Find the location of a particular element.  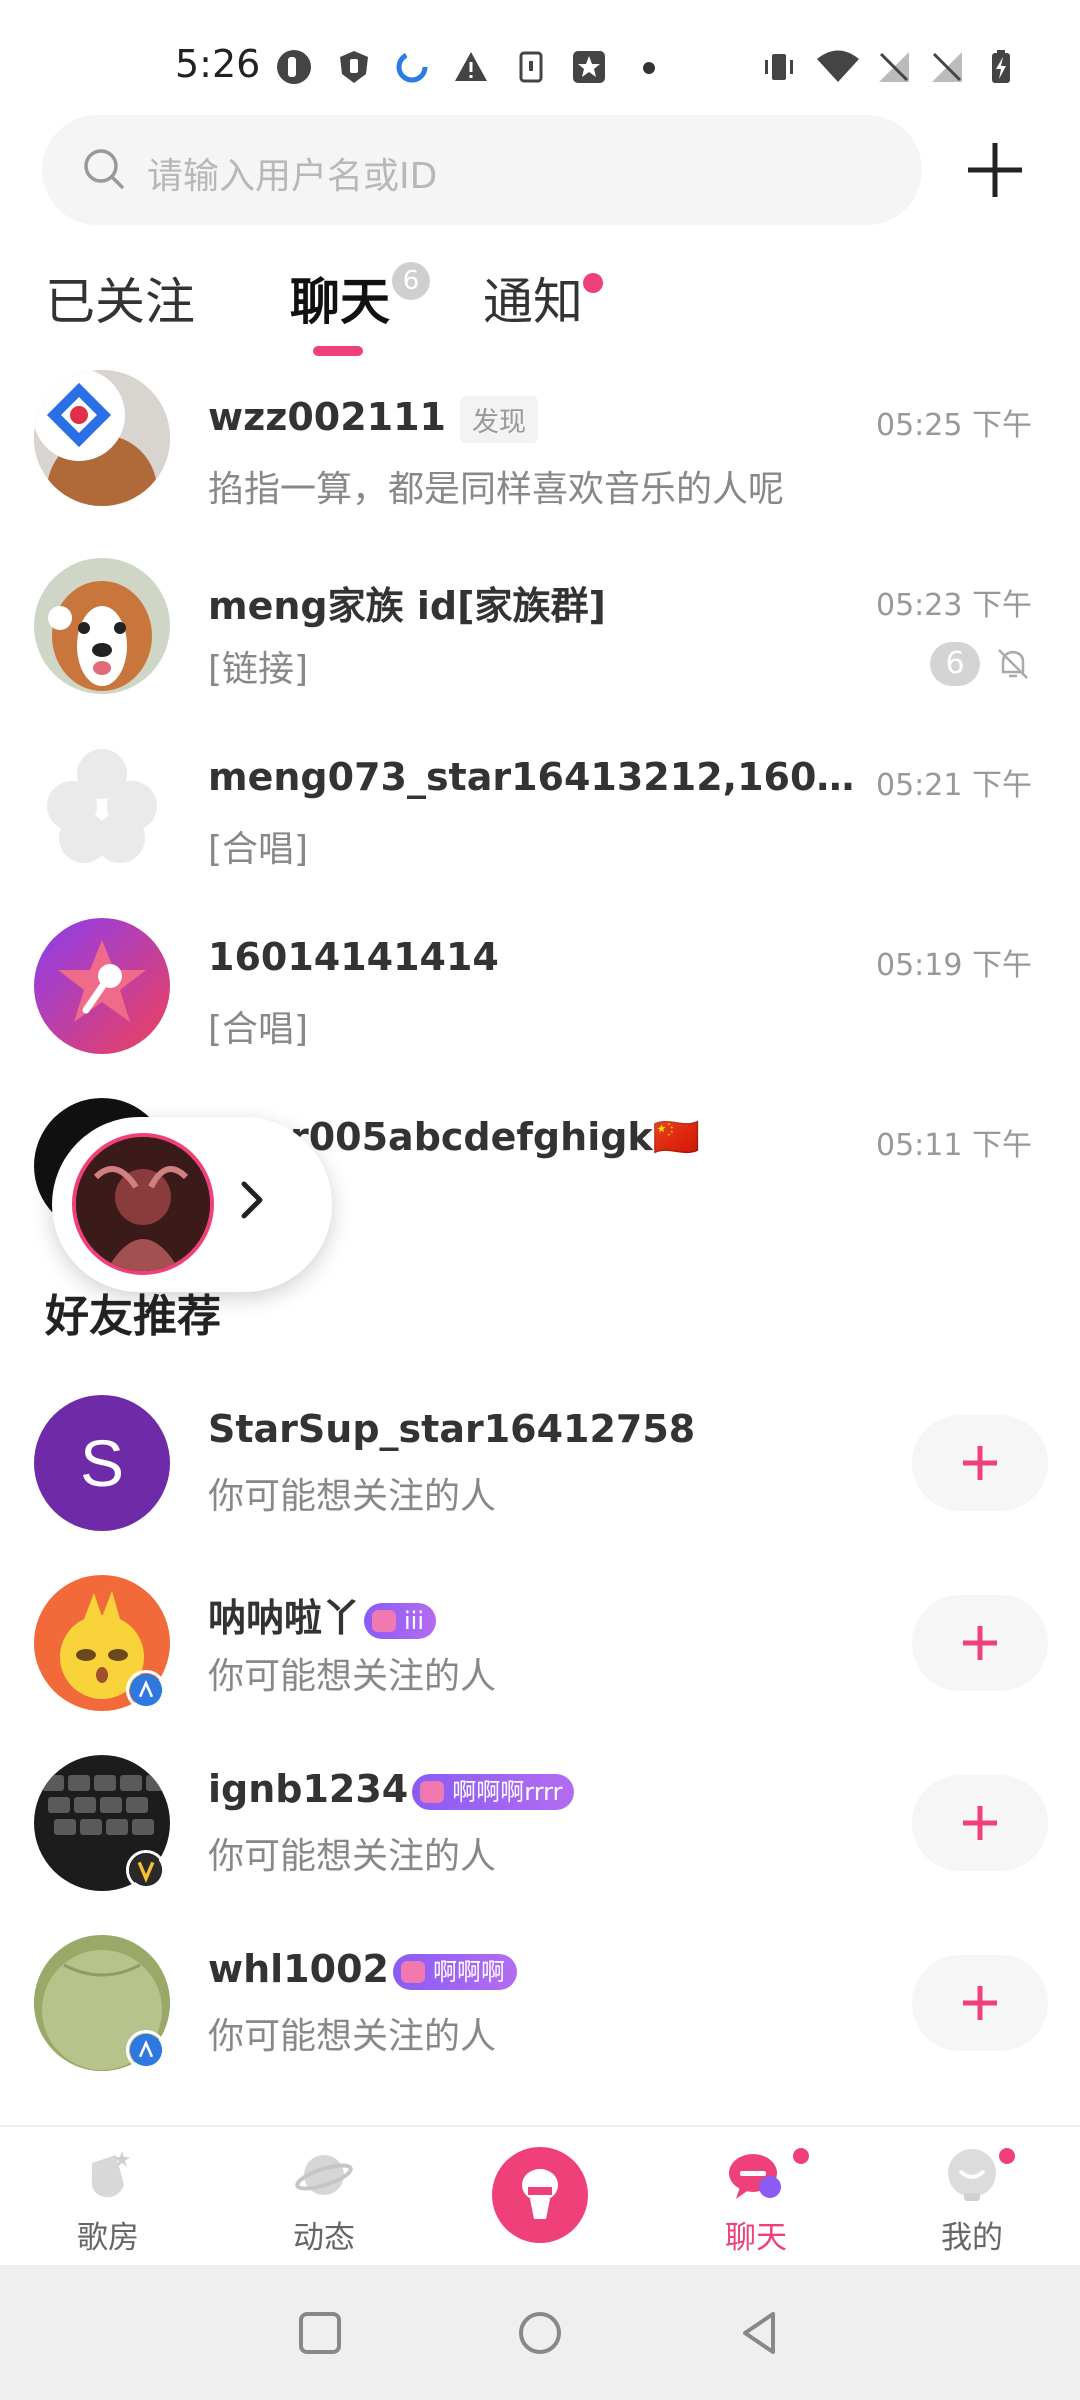

chat-time: 05:25 下午 is located at coordinates (954, 425).